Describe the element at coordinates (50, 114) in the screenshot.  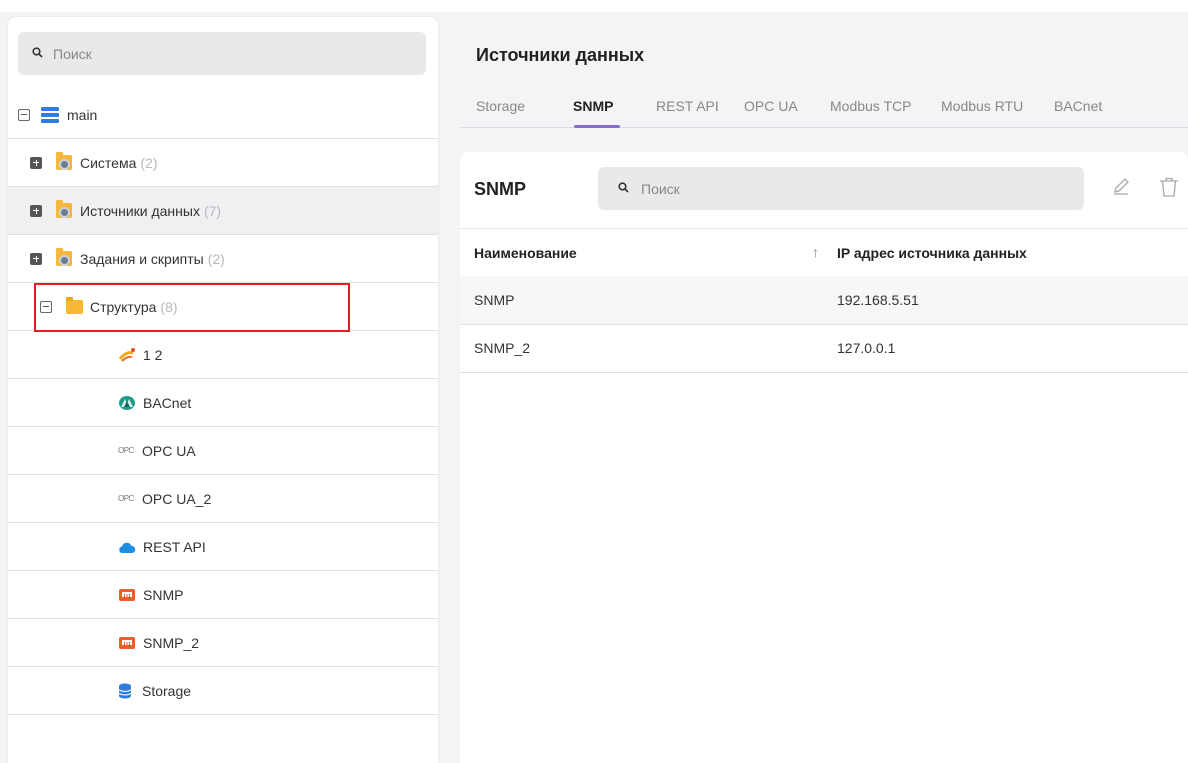
I see `server-icon` at that location.